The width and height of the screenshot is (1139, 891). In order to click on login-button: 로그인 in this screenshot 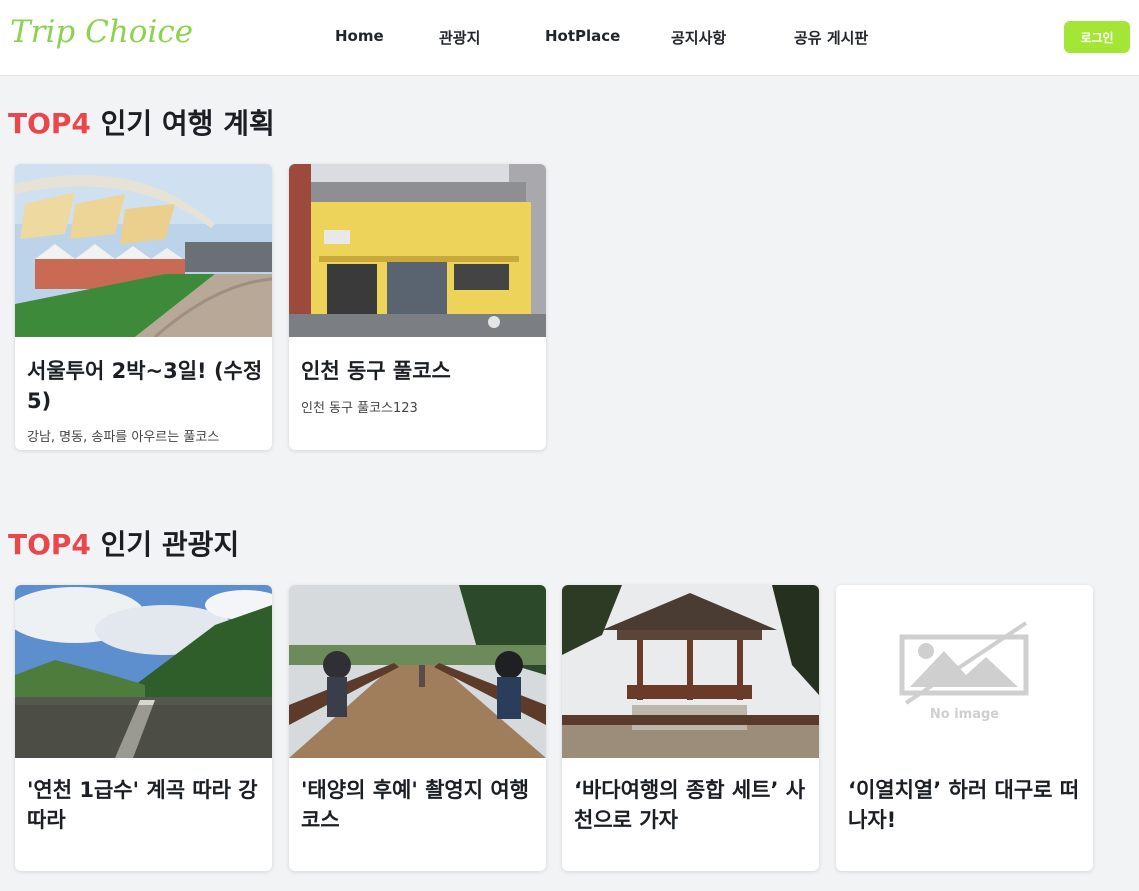, I will do `click(1097, 37)`.